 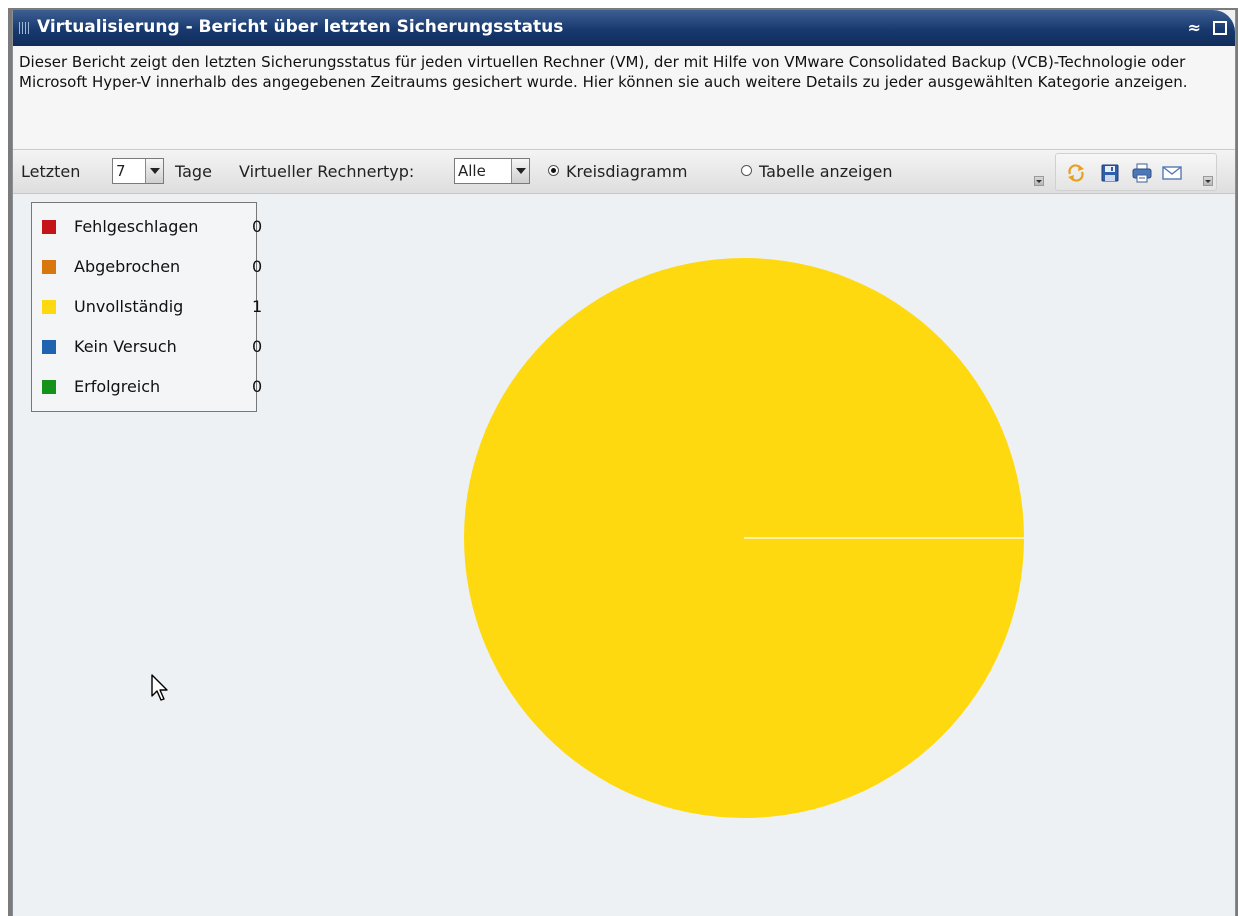 What do you see at coordinates (129, 306) in the screenshot?
I see `legend-label: Unvollständig` at bounding box center [129, 306].